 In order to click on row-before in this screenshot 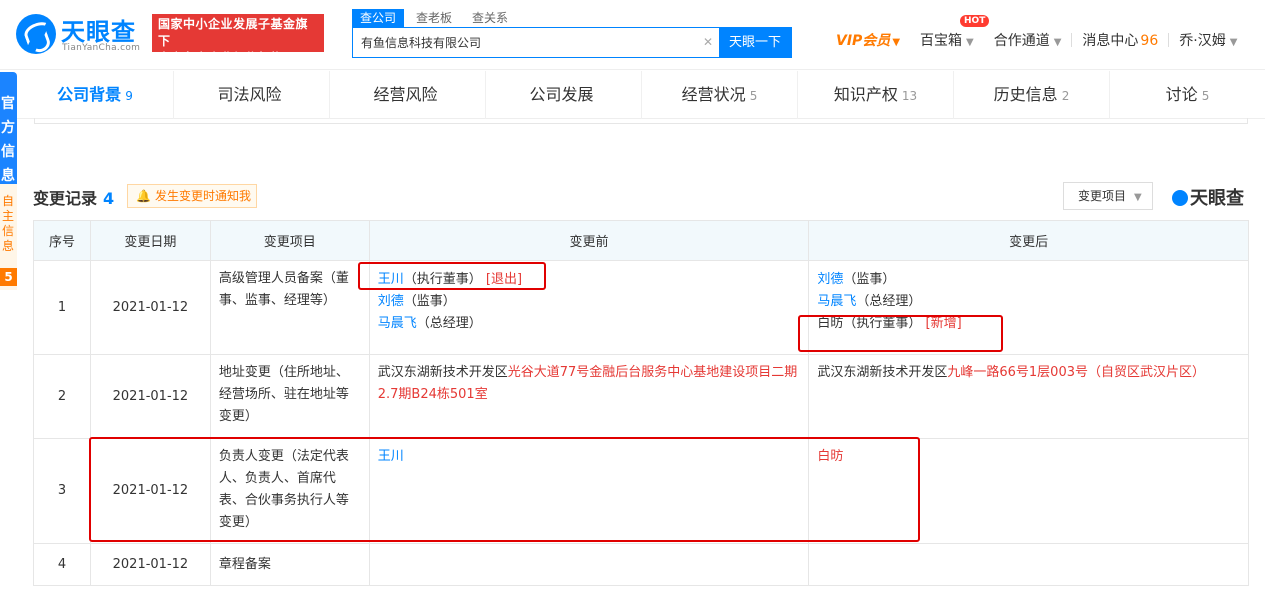, I will do `click(589, 564)`.